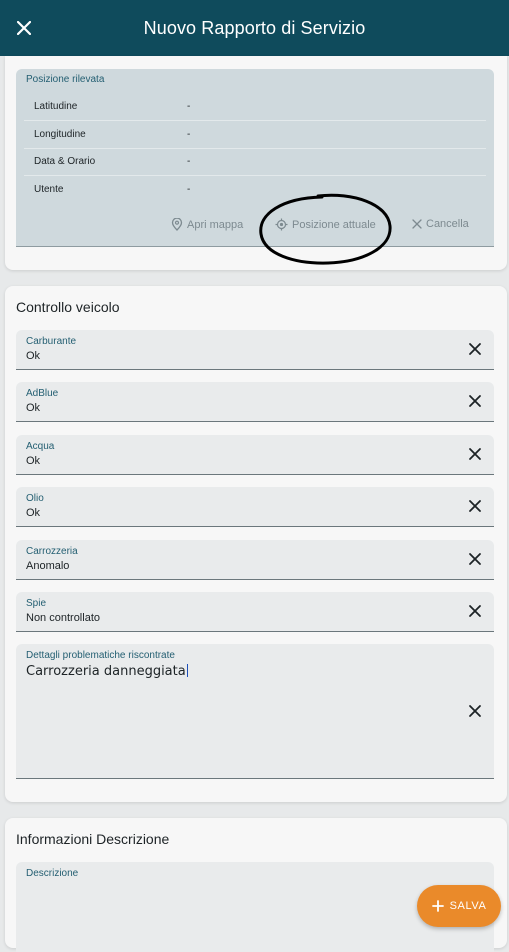  Describe the element at coordinates (187, 670) in the screenshot. I see `text-caret` at that location.